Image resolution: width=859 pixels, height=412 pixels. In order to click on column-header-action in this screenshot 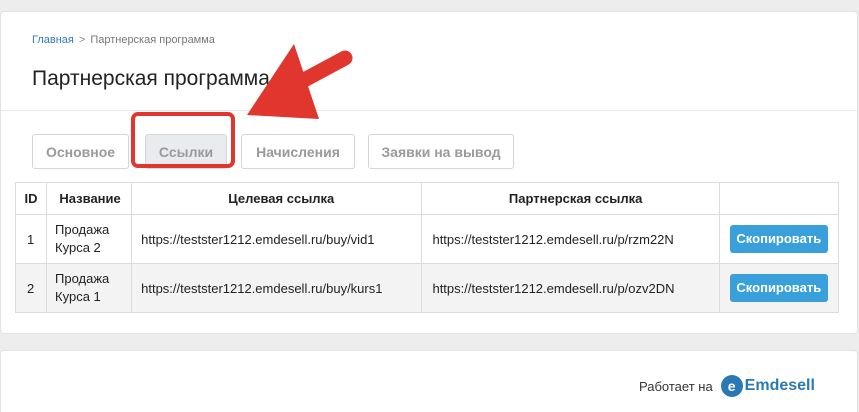, I will do `click(779, 198)`.